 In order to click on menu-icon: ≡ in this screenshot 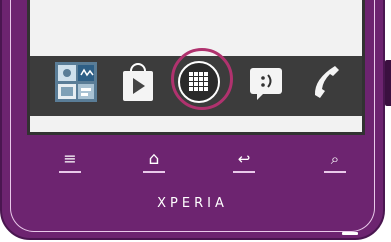, I will do `click(70, 158)`.